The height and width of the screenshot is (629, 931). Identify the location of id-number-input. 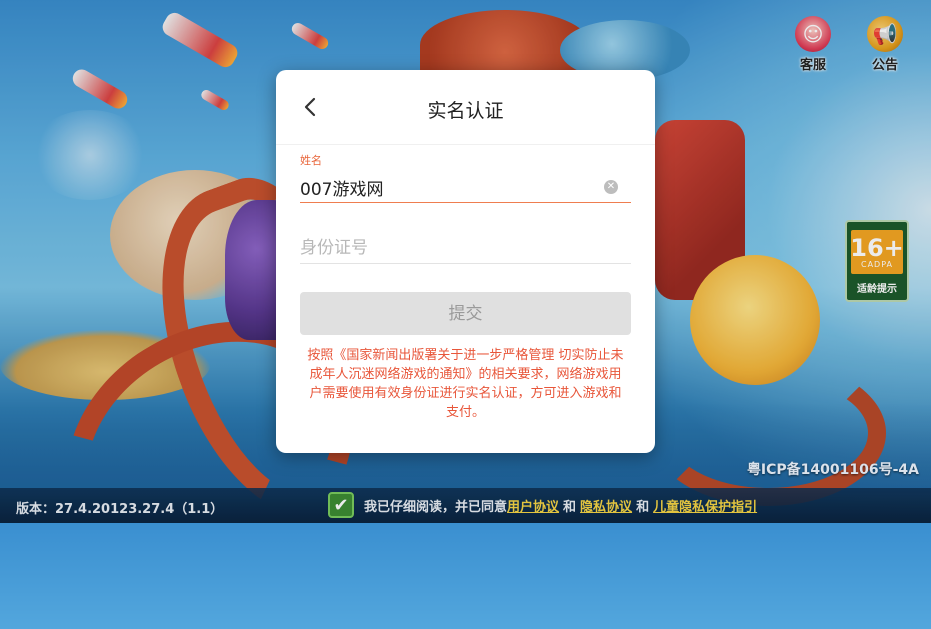
(465, 248).